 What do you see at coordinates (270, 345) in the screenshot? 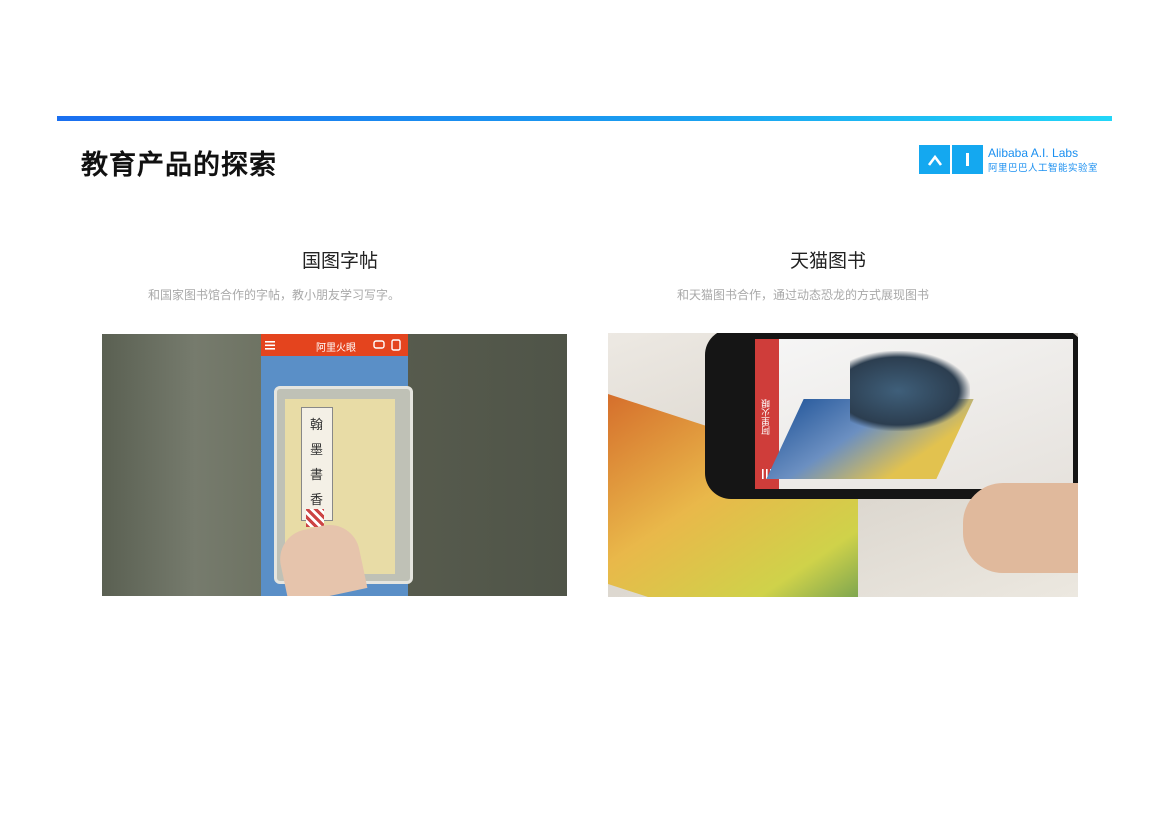
I see `menu-icon` at bounding box center [270, 345].